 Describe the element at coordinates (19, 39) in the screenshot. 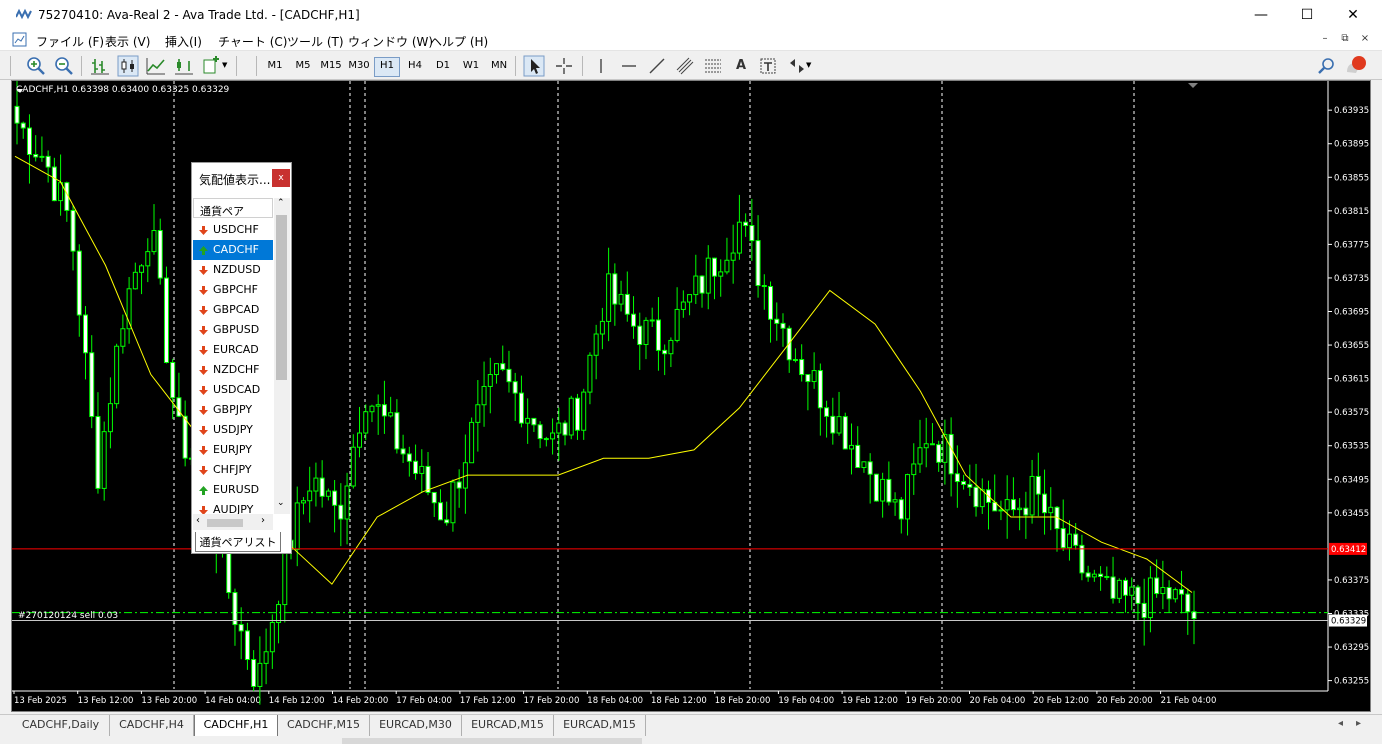

I see `chart-document-icon` at that location.